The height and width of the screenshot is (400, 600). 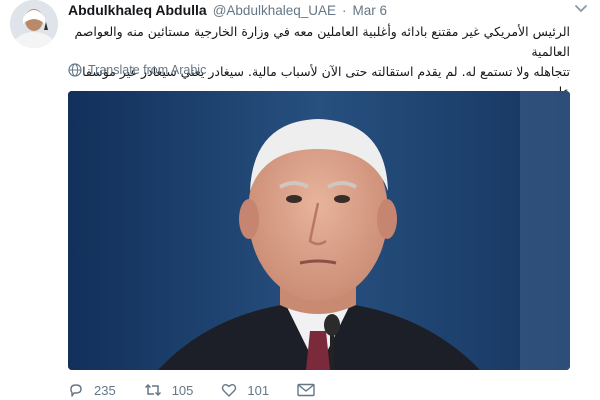 I want to click on tweet-date: Mar 6, so click(x=370, y=10).